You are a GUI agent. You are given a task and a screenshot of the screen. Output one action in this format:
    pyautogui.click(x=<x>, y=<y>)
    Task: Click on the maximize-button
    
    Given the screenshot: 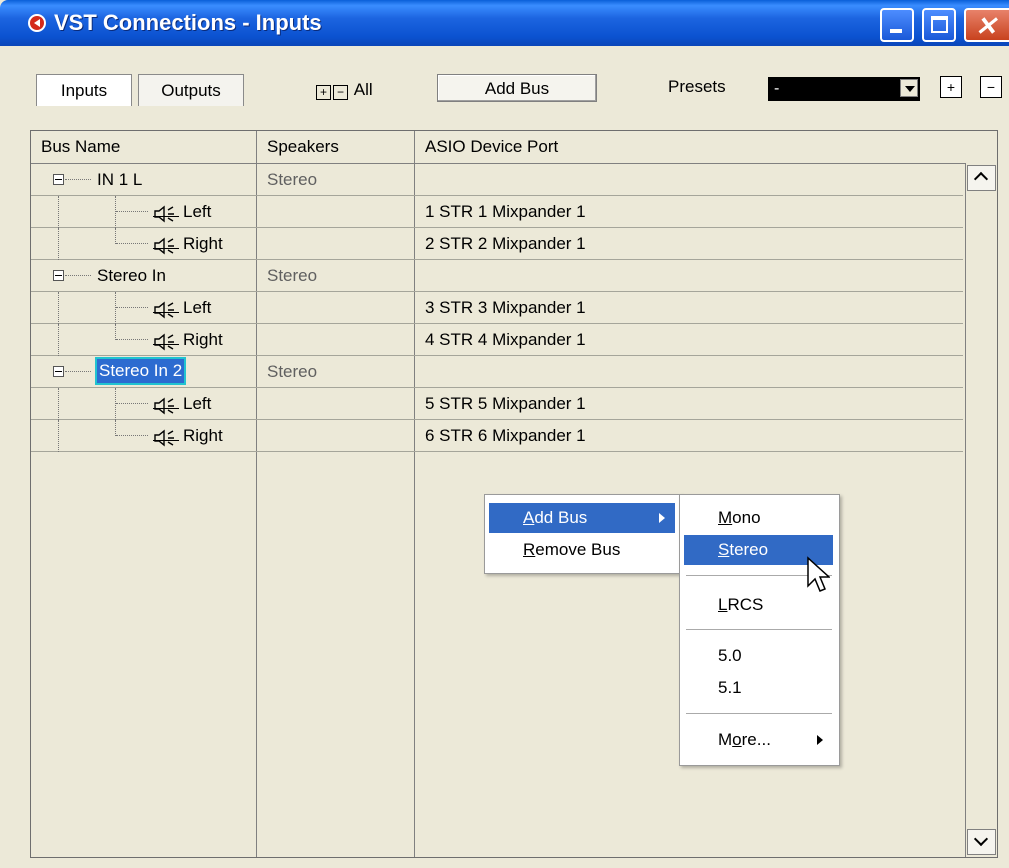 What is the action you would take?
    pyautogui.click(x=939, y=25)
    